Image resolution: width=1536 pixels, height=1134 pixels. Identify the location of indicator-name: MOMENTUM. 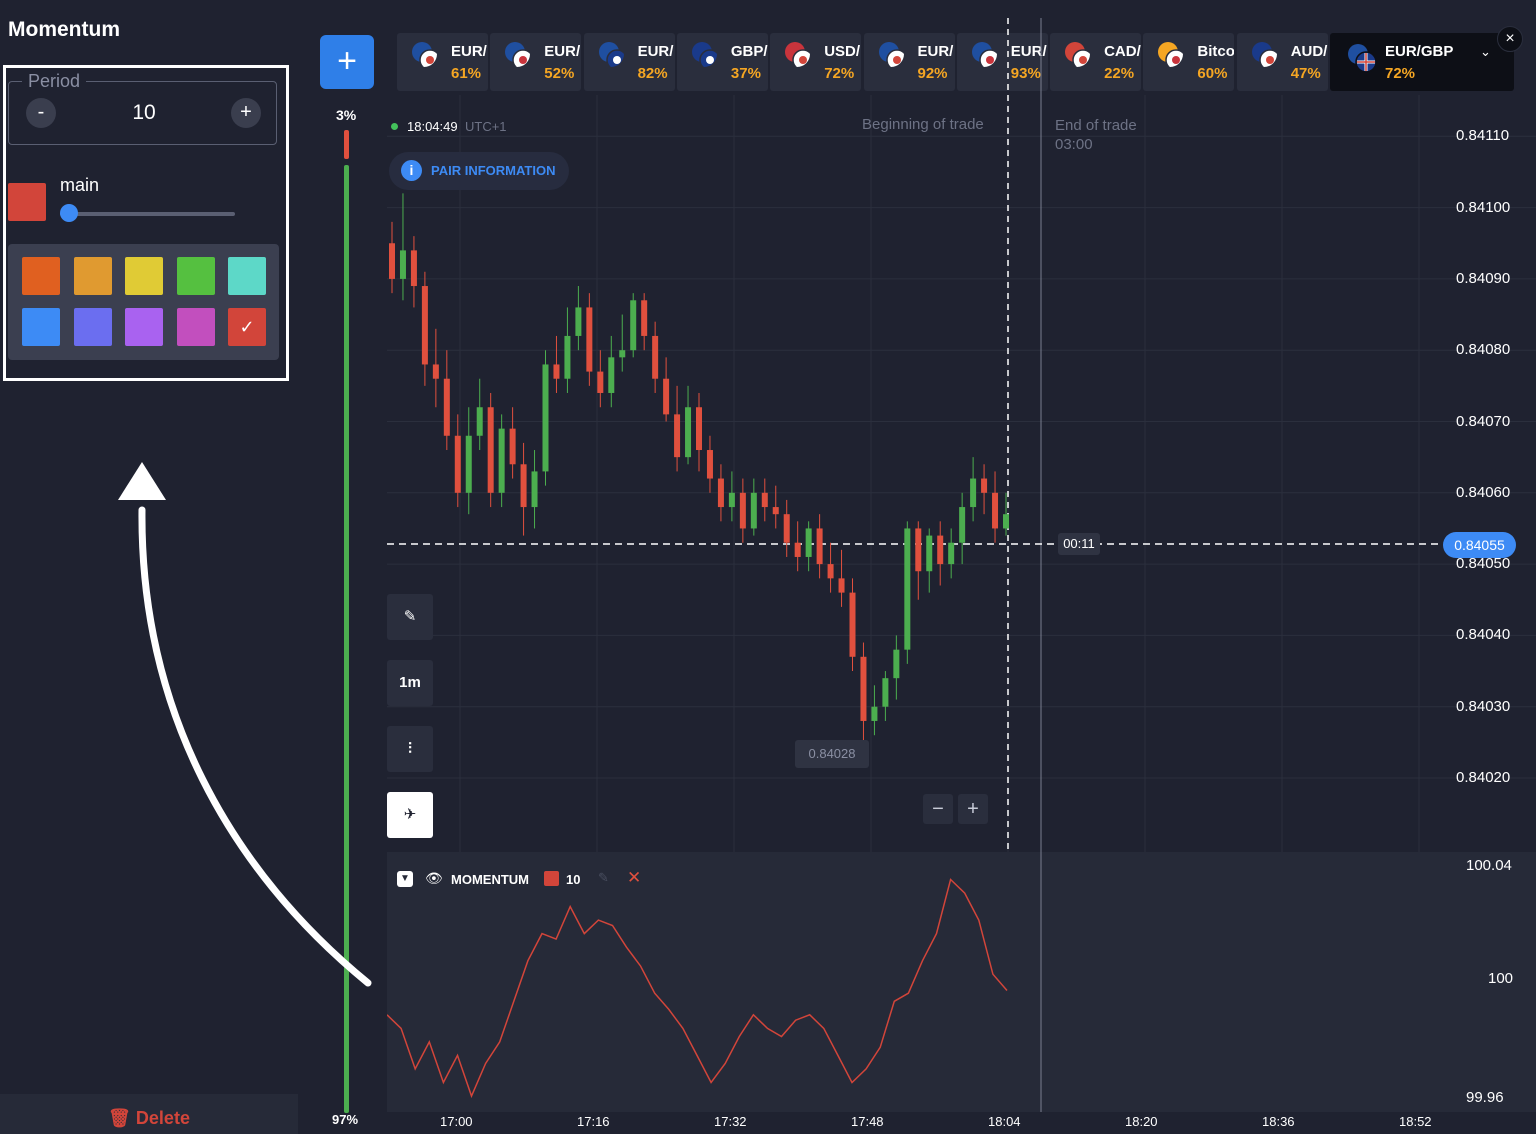
(490, 879).